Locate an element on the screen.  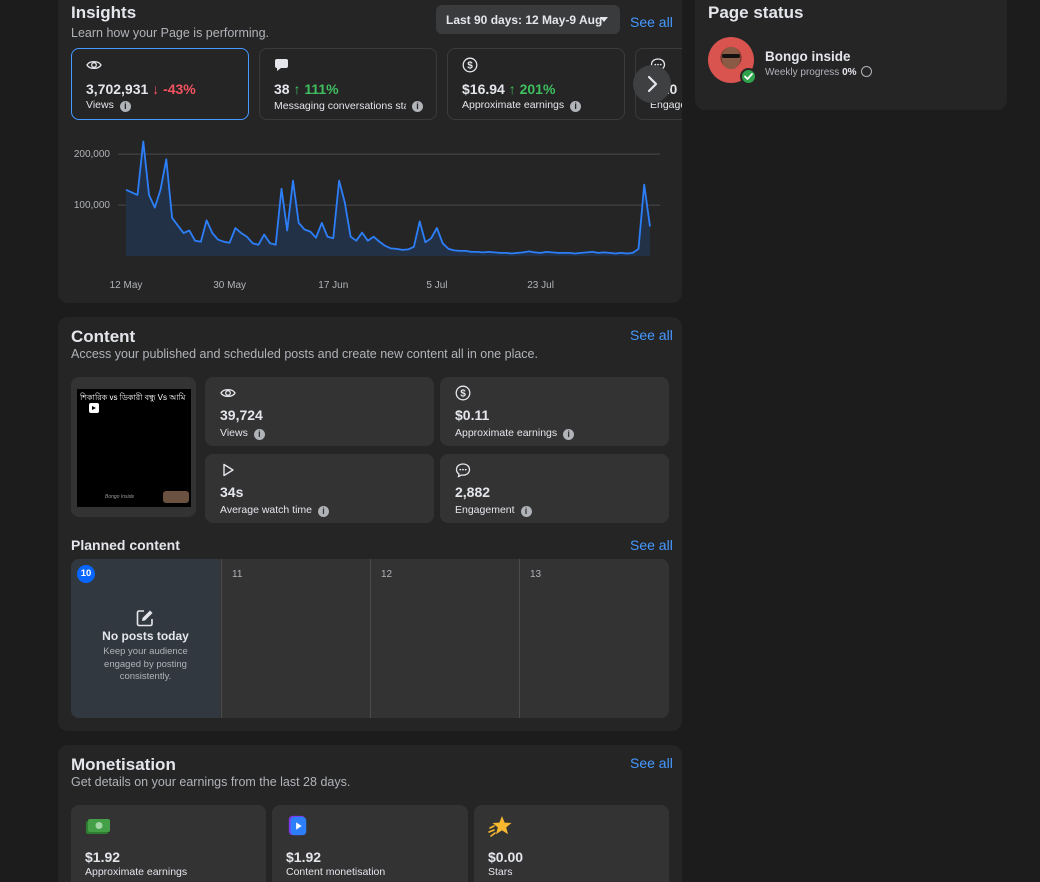
insights-see-all-link: See all is located at coordinates (651, 22).